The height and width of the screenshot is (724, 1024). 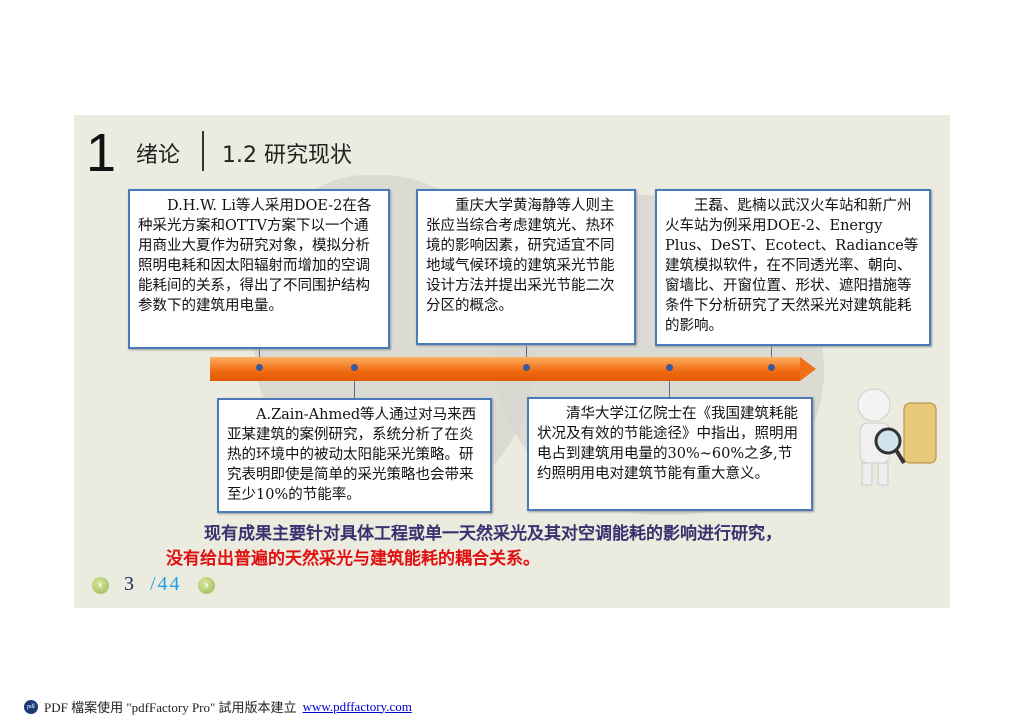 I want to click on prev-page-button: ‹, so click(x=100, y=585).